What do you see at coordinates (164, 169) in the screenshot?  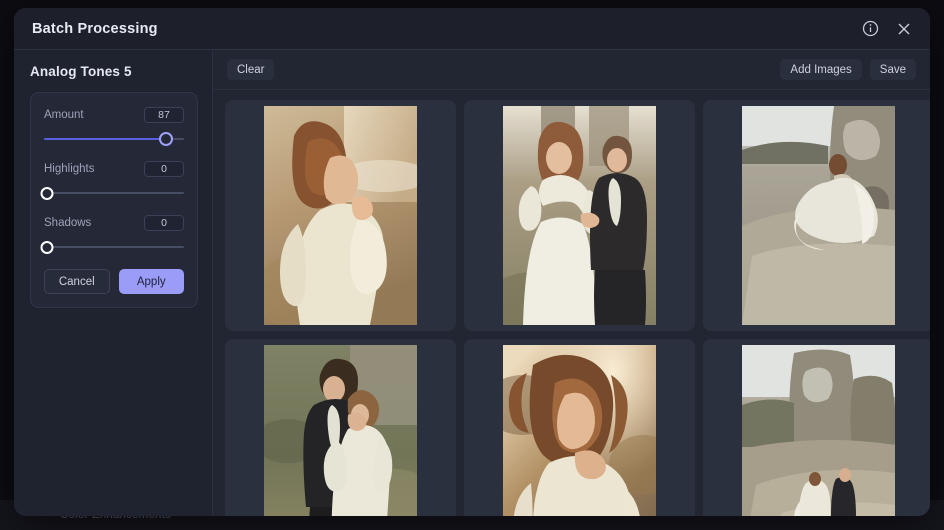 I see `slider-highlights-value: 0` at bounding box center [164, 169].